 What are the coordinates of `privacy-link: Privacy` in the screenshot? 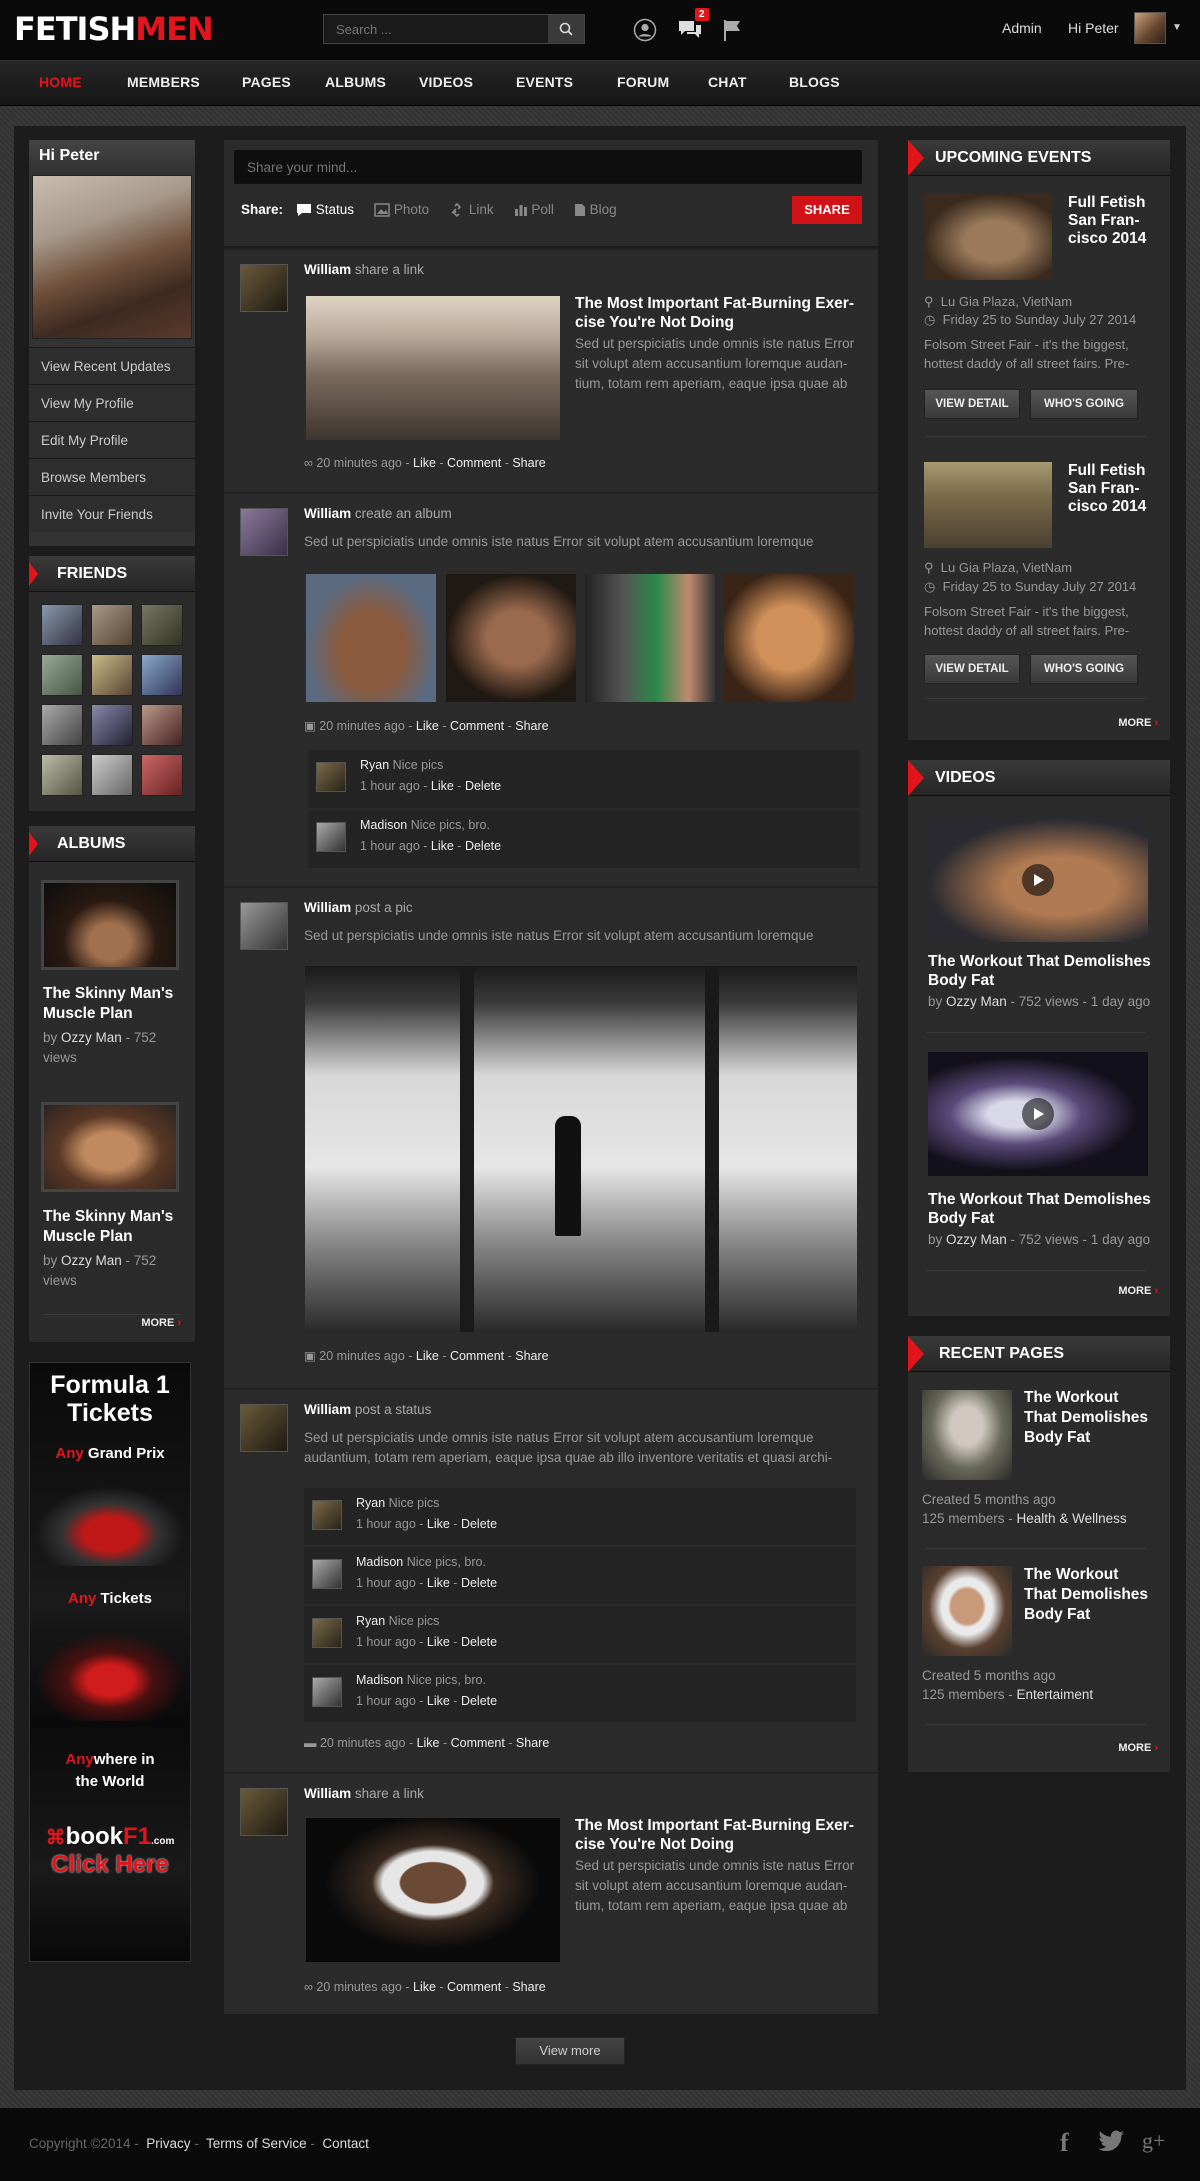 It's located at (168, 2143).